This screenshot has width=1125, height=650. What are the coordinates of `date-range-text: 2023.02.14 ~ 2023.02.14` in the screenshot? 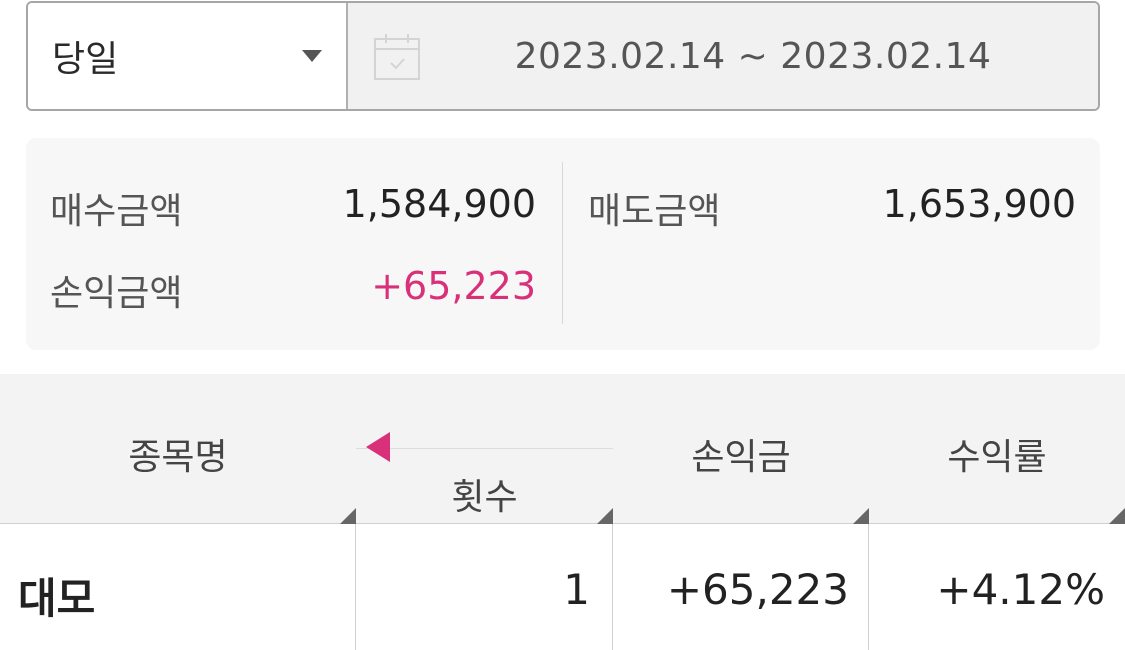 It's located at (753, 56).